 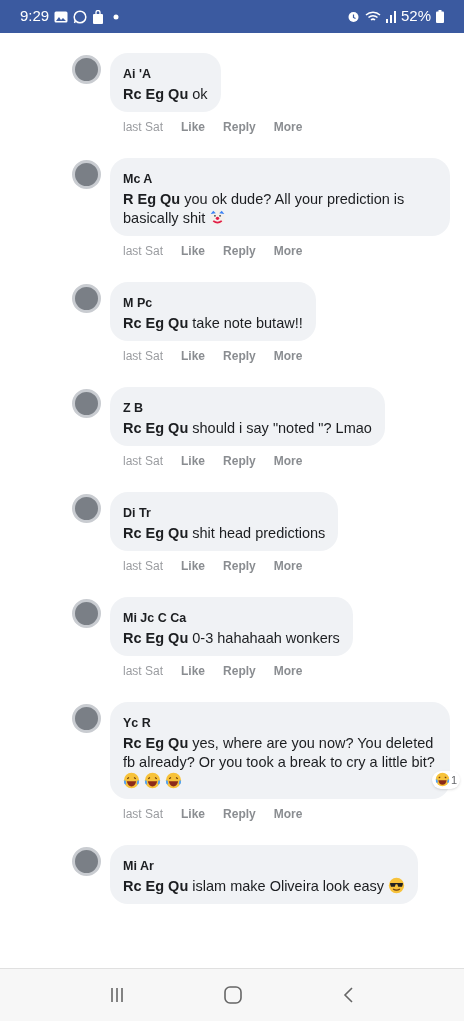 I want to click on battery-icon, so click(x=440, y=16).